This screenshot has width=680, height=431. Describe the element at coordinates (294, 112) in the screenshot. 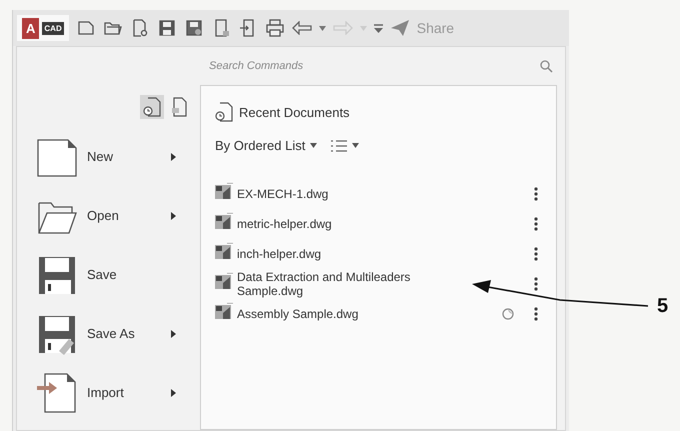

I see `section-title: Recent Documents` at that location.